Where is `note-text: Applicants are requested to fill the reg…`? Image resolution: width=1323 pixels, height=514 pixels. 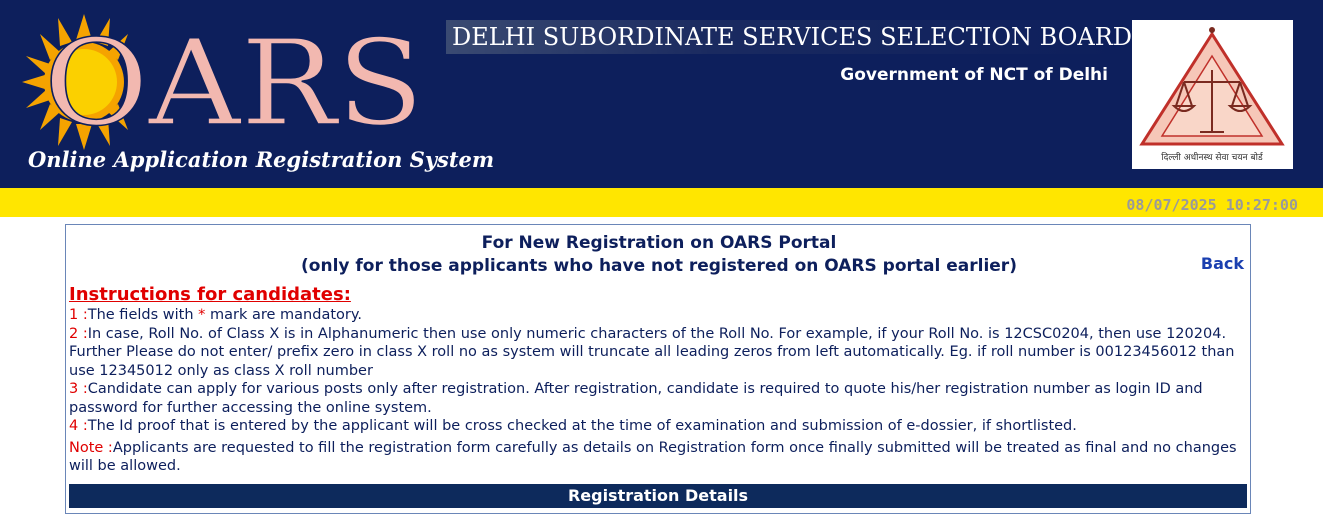
note-text: Applicants are requested to fill the reg… is located at coordinates (653, 457).